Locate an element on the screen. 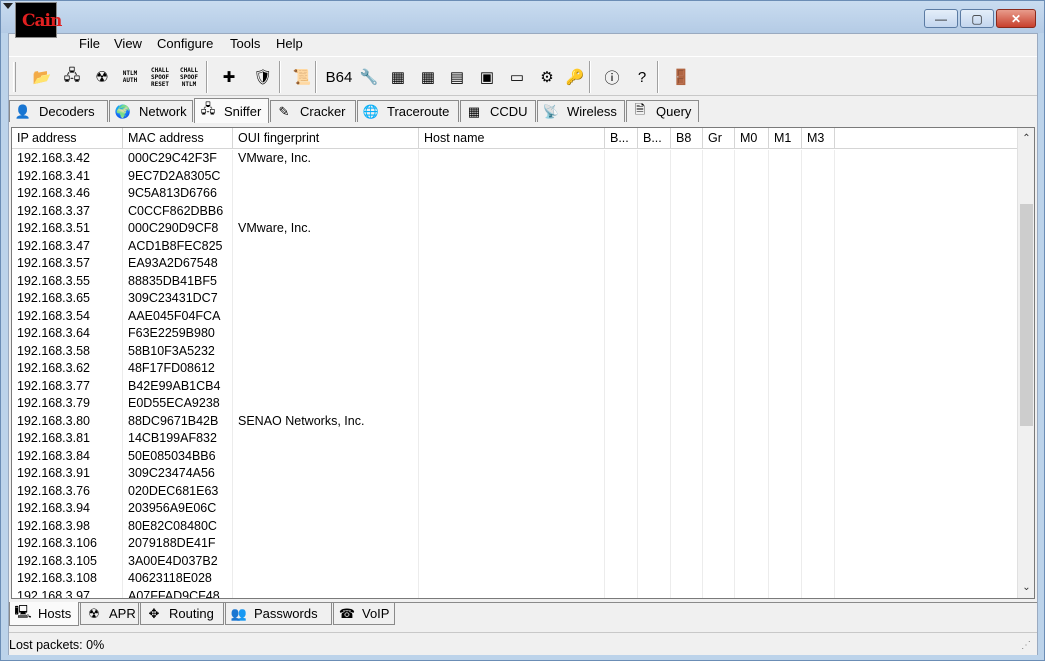 The width and height of the screenshot is (1045, 661). tab-decoders: 👤 Decoders is located at coordinates (58, 111).